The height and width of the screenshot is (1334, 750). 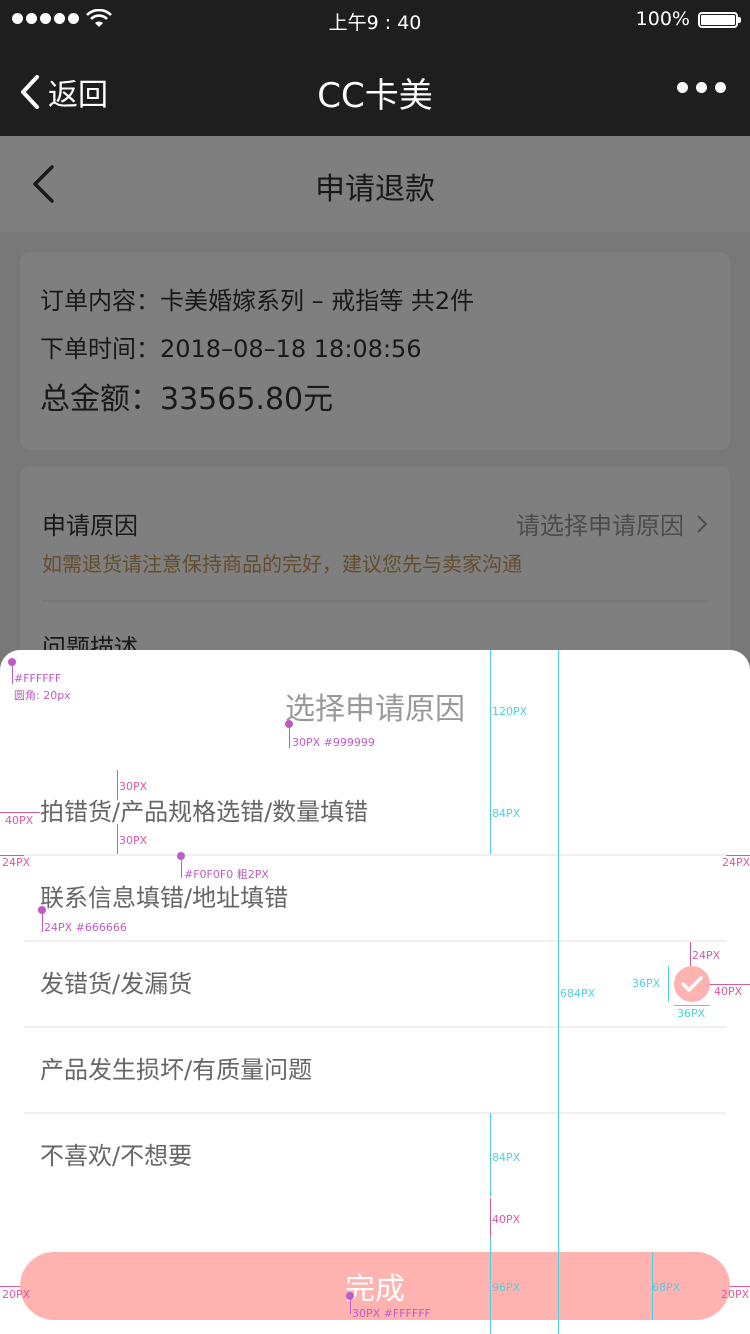 I want to click on annotation-m30b: 30PX, so click(x=133, y=840).